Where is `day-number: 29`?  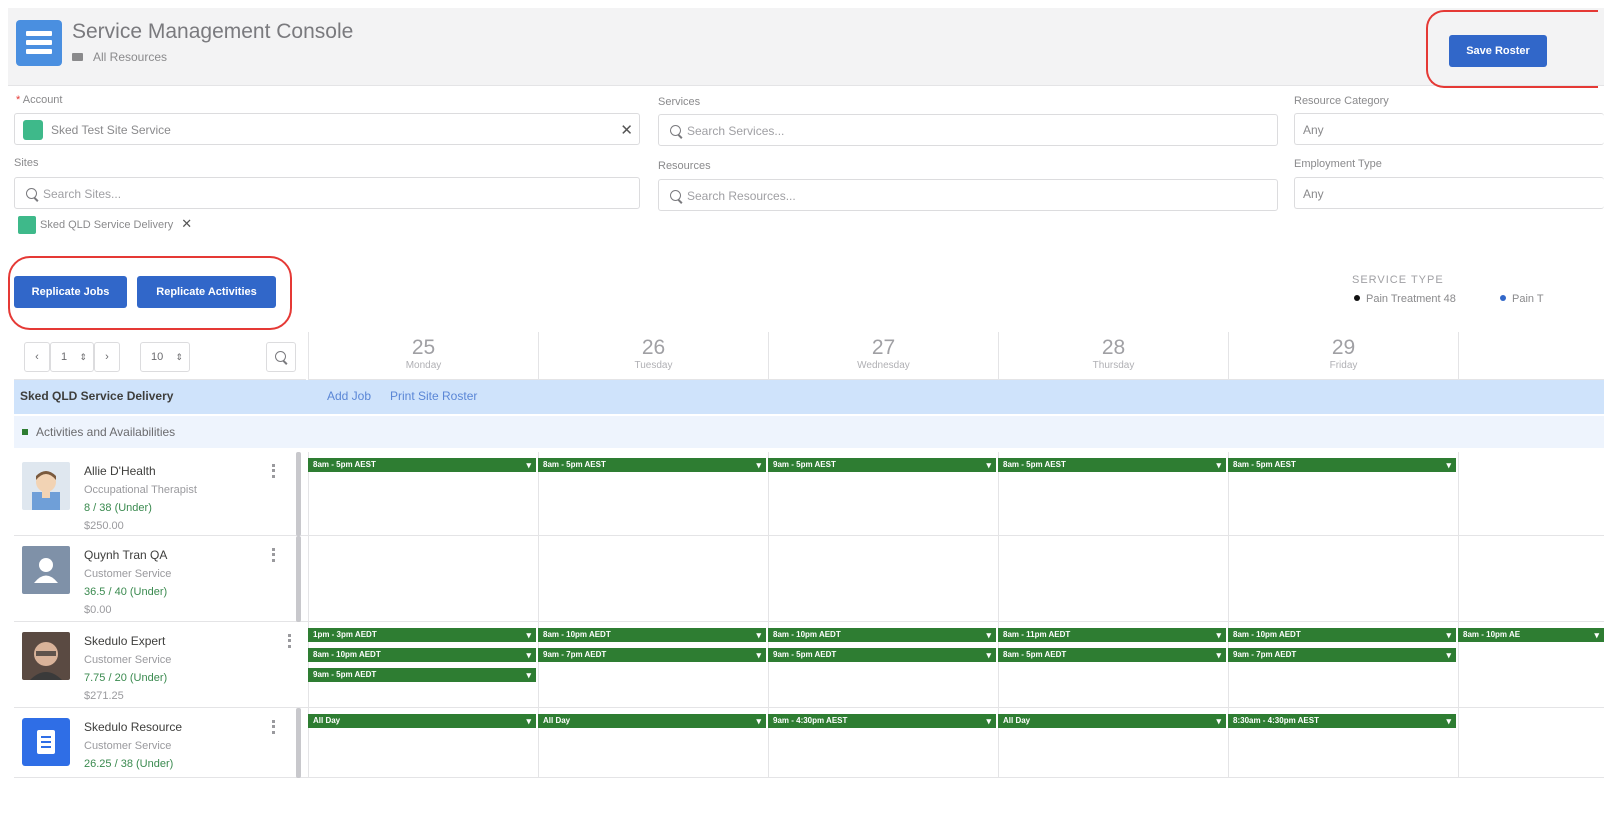 day-number: 29 is located at coordinates (1343, 347).